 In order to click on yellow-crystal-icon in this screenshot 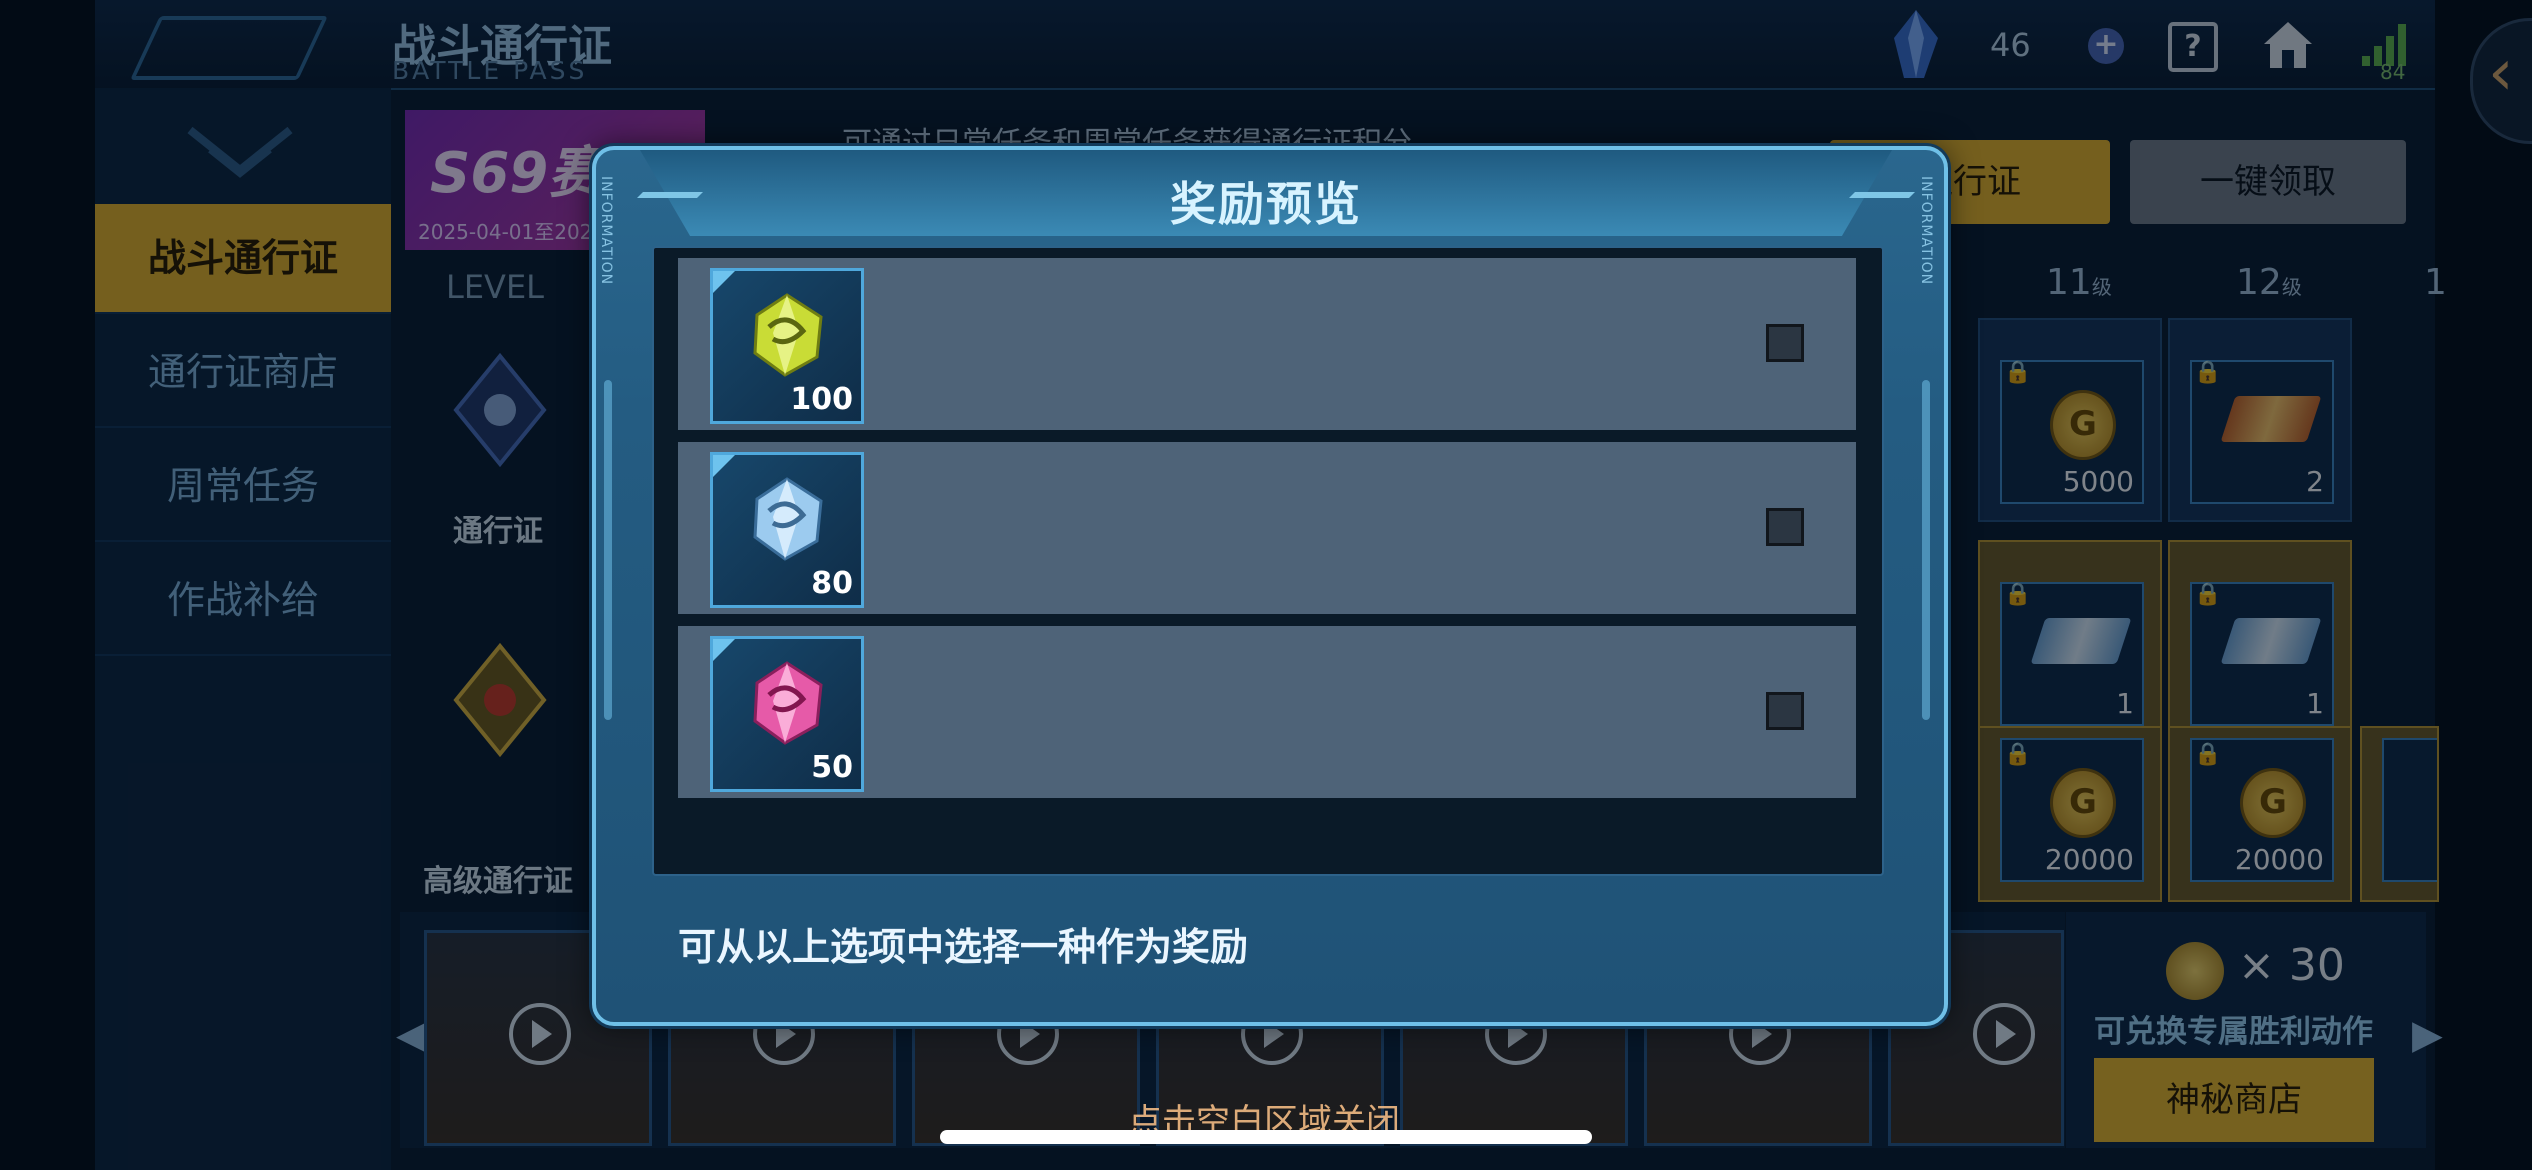, I will do `click(788, 335)`.